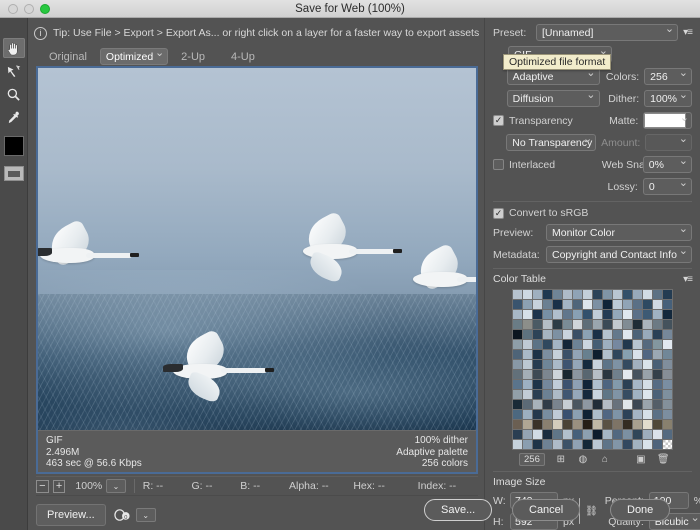  I want to click on tab-optimized: Optimized, so click(134, 56).